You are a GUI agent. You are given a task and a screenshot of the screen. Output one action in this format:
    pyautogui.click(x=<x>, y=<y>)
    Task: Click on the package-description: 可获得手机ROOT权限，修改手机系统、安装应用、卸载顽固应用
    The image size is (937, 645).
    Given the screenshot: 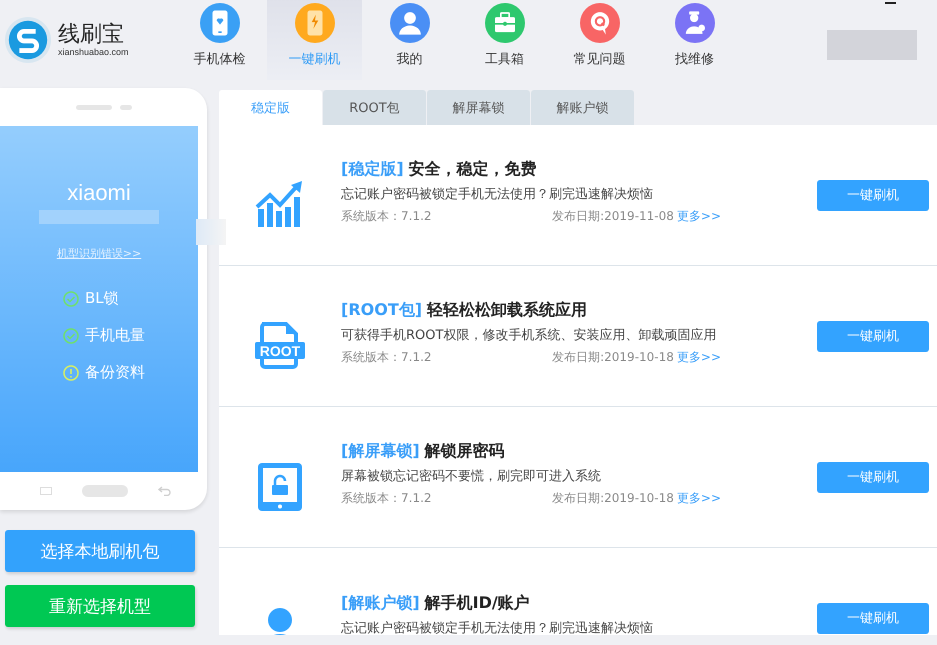 What is the action you would take?
    pyautogui.click(x=529, y=335)
    